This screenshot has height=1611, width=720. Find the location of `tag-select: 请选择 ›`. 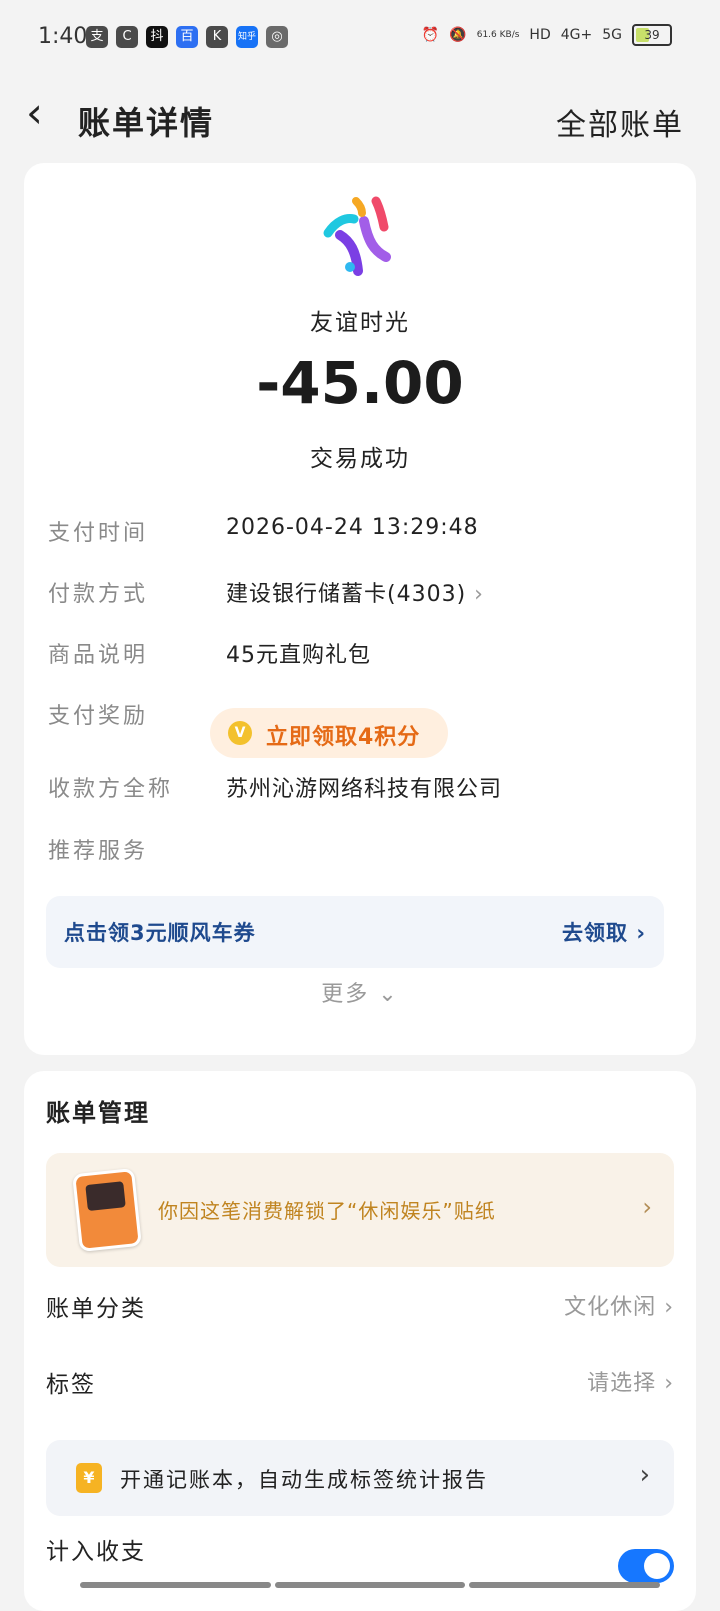

tag-select: 请选择 › is located at coordinates (630, 1381).